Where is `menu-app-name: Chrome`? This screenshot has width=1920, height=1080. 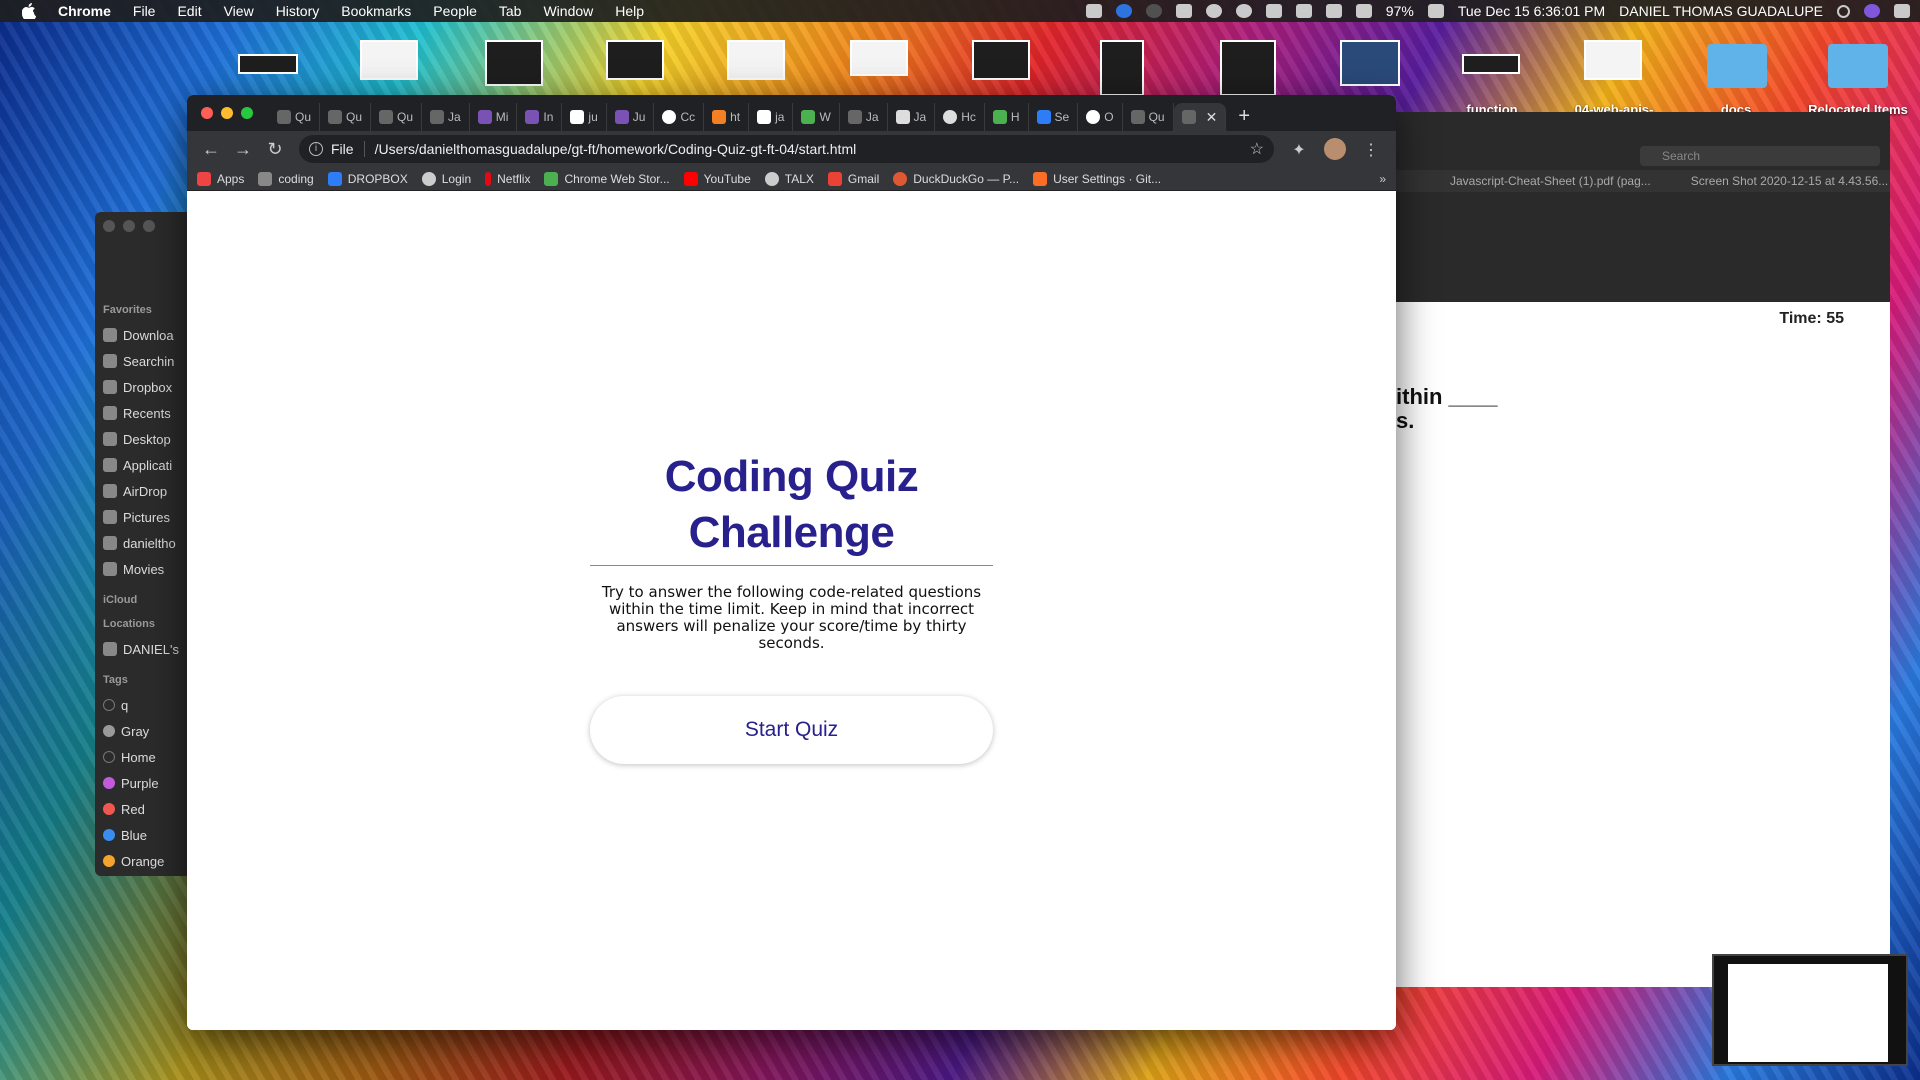
menu-app-name: Chrome is located at coordinates (84, 11).